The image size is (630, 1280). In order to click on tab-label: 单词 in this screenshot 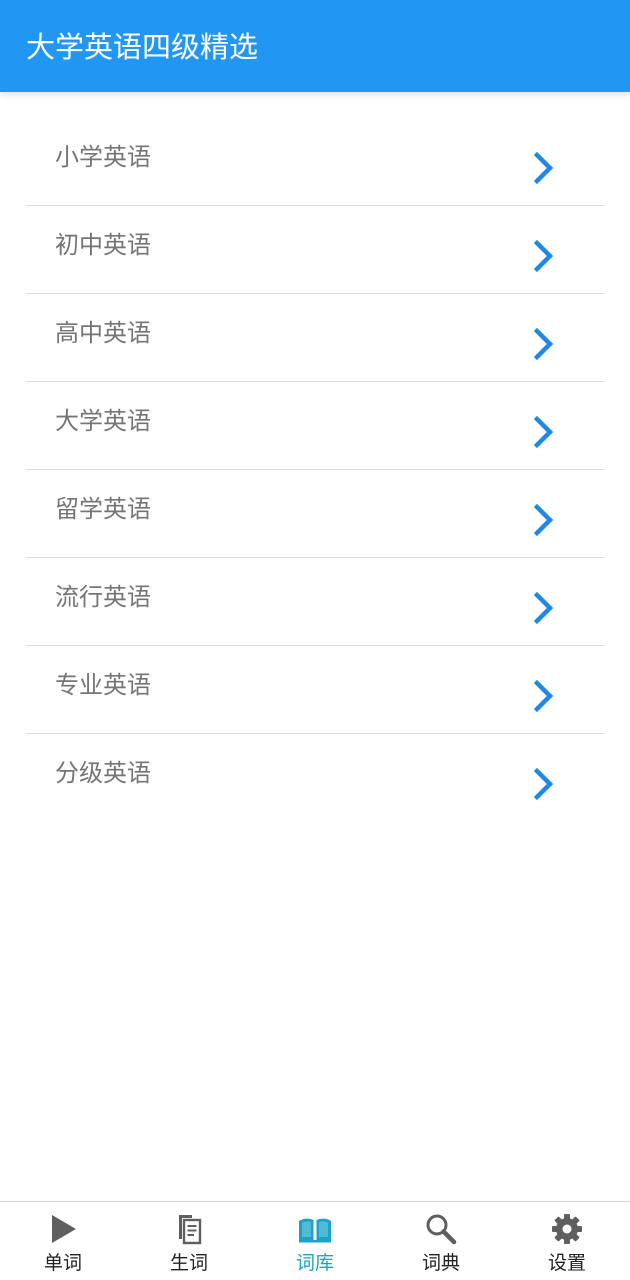, I will do `click(62, 1263)`.